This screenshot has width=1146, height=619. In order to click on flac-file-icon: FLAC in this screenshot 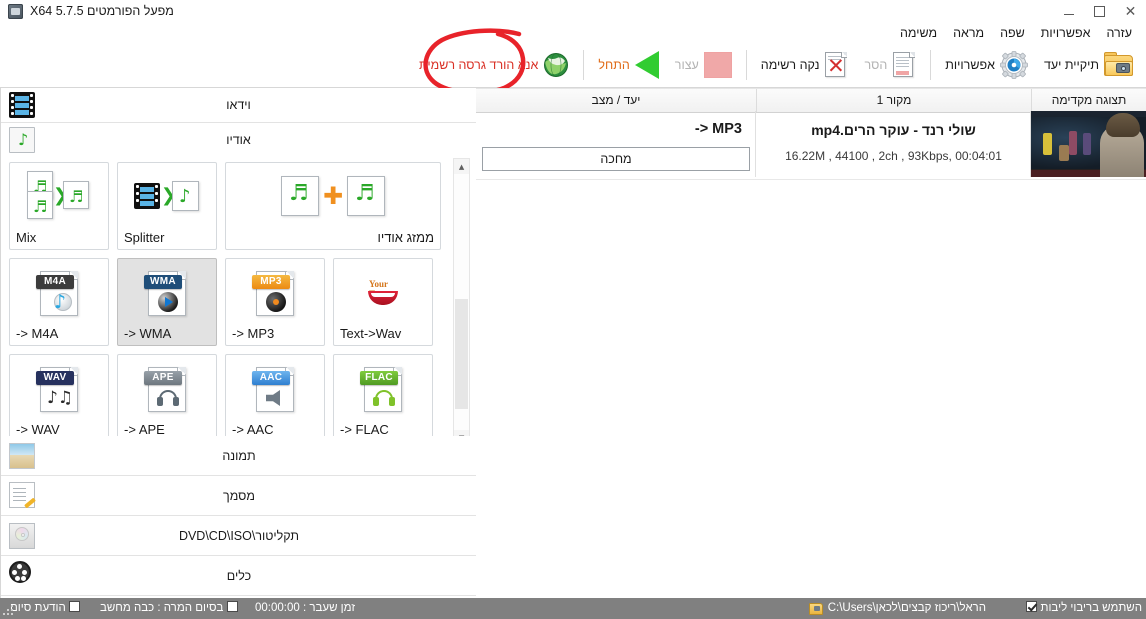, I will do `click(383, 388)`.